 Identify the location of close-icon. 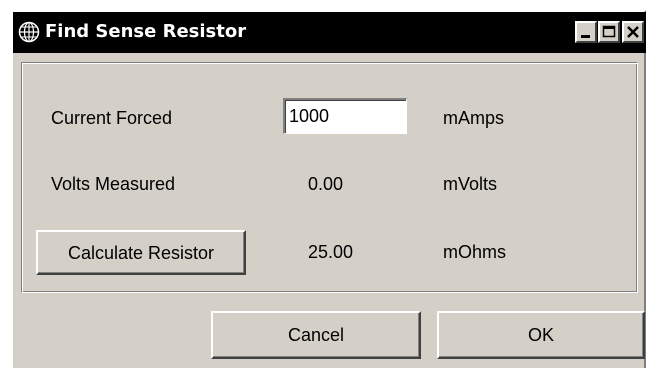
(633, 32).